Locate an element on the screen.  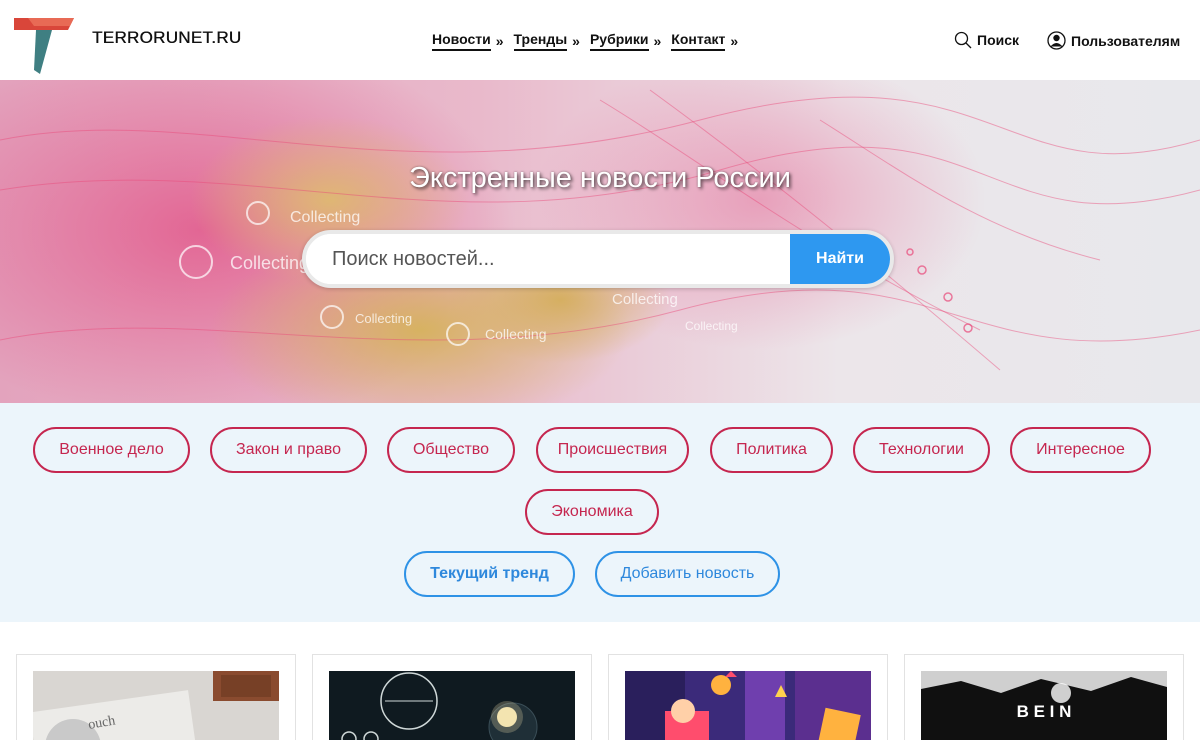
category-incidents: Происшествия is located at coordinates (612, 450).